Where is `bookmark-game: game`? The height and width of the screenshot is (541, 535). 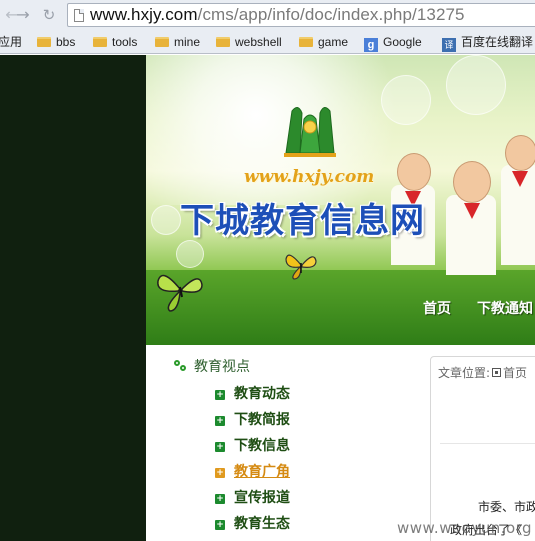
bookmark-game: game is located at coordinates (323, 42).